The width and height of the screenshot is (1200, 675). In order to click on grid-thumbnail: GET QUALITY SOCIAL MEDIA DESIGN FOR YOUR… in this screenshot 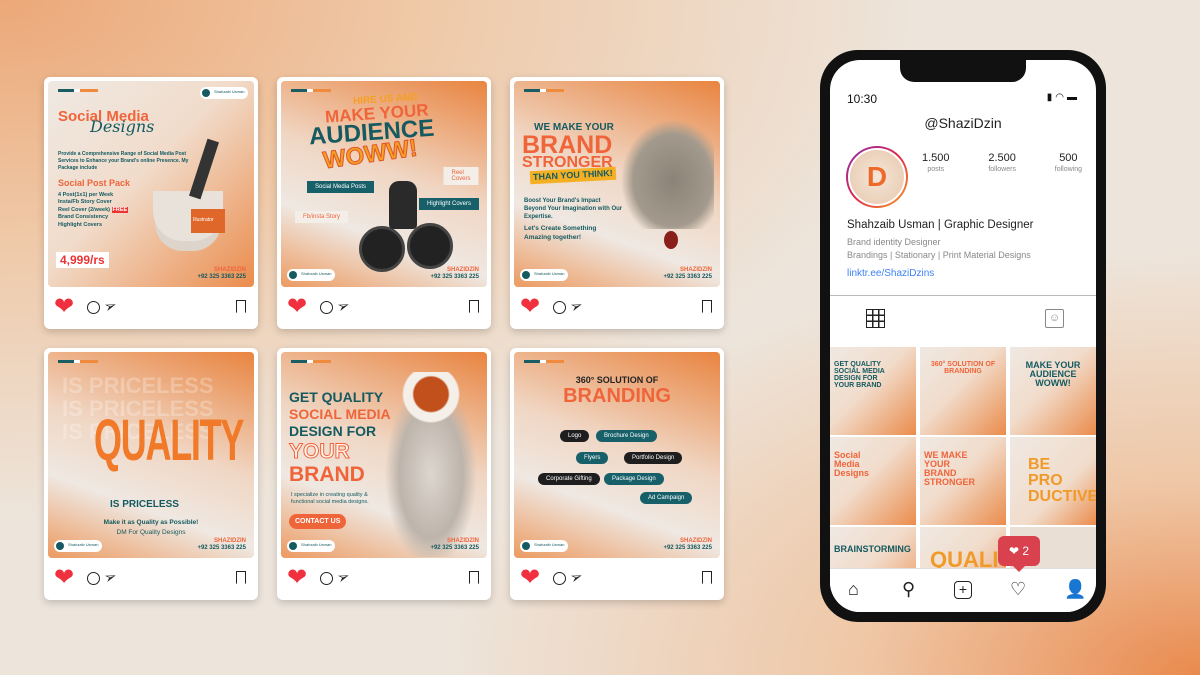, I will do `click(873, 391)`.